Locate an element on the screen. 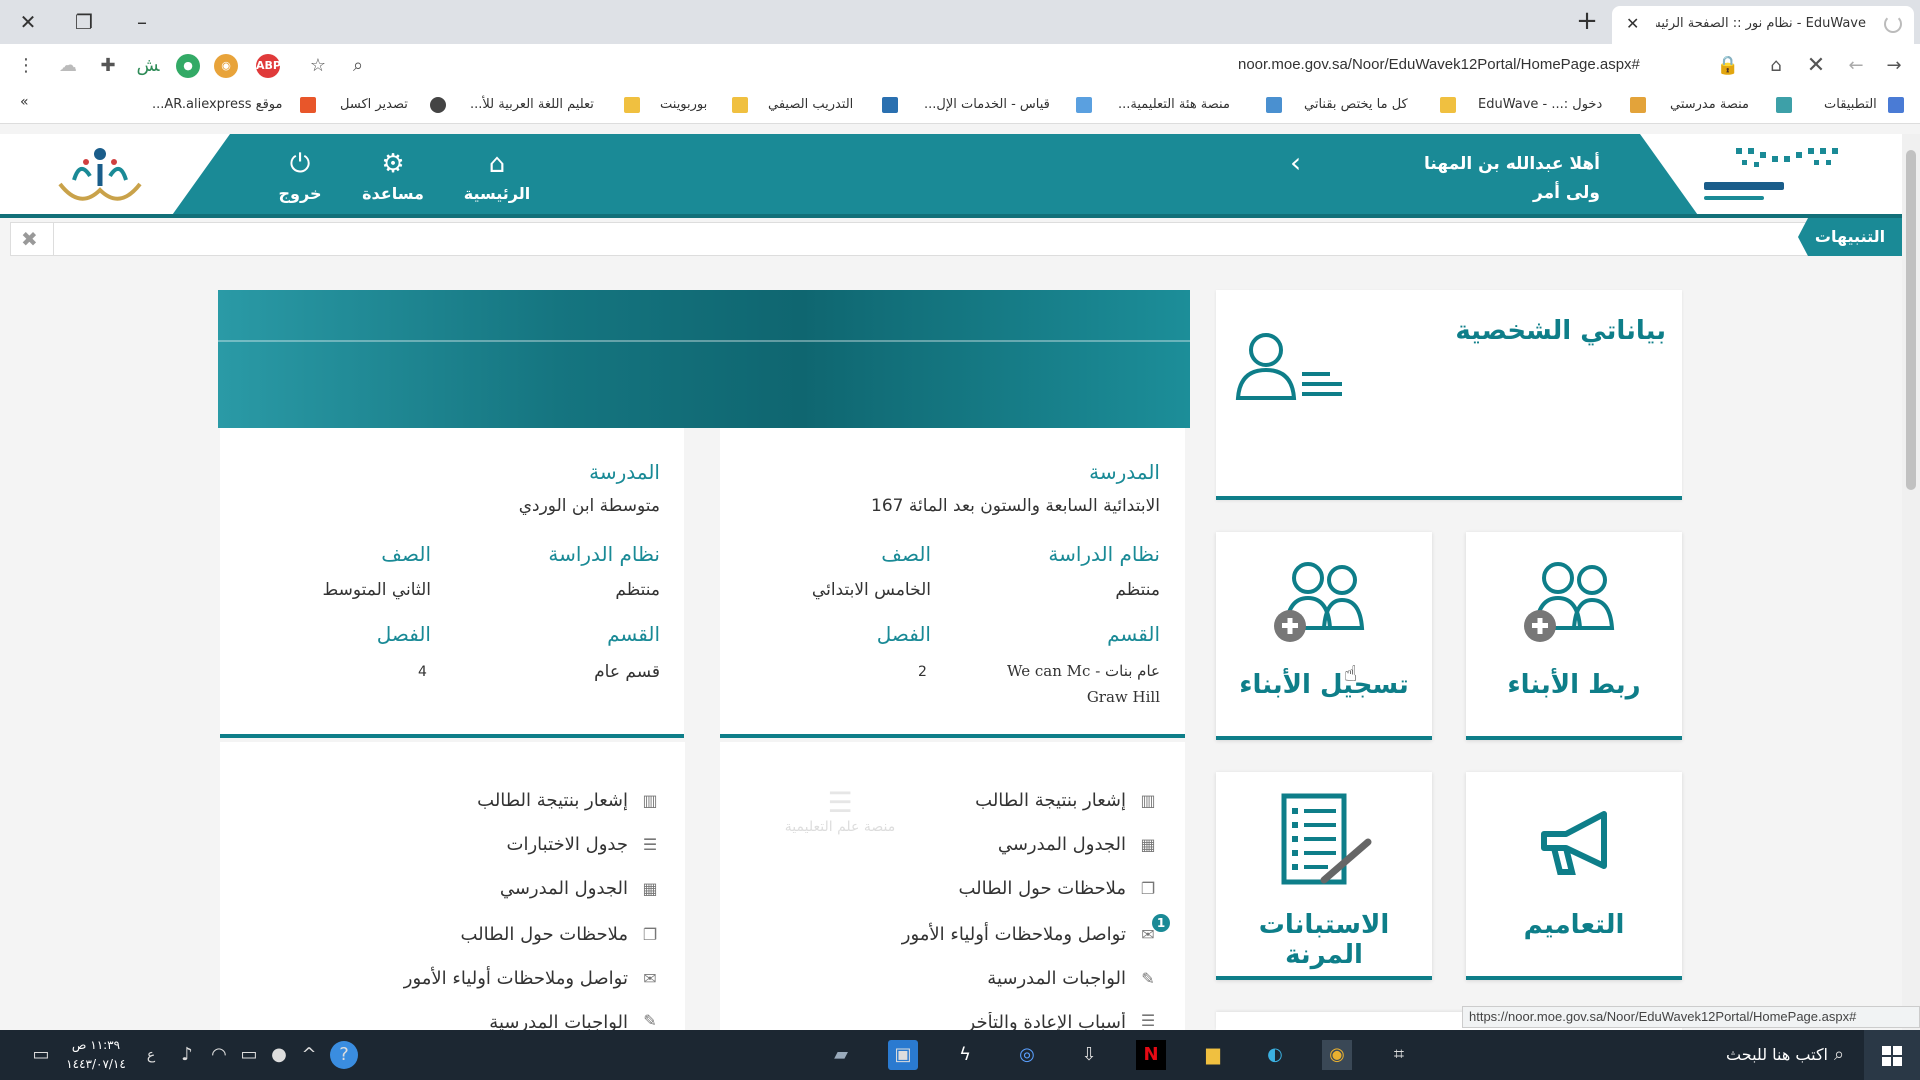 The height and width of the screenshot is (1080, 1920). notes-icon: ❐ is located at coordinates (650, 934).